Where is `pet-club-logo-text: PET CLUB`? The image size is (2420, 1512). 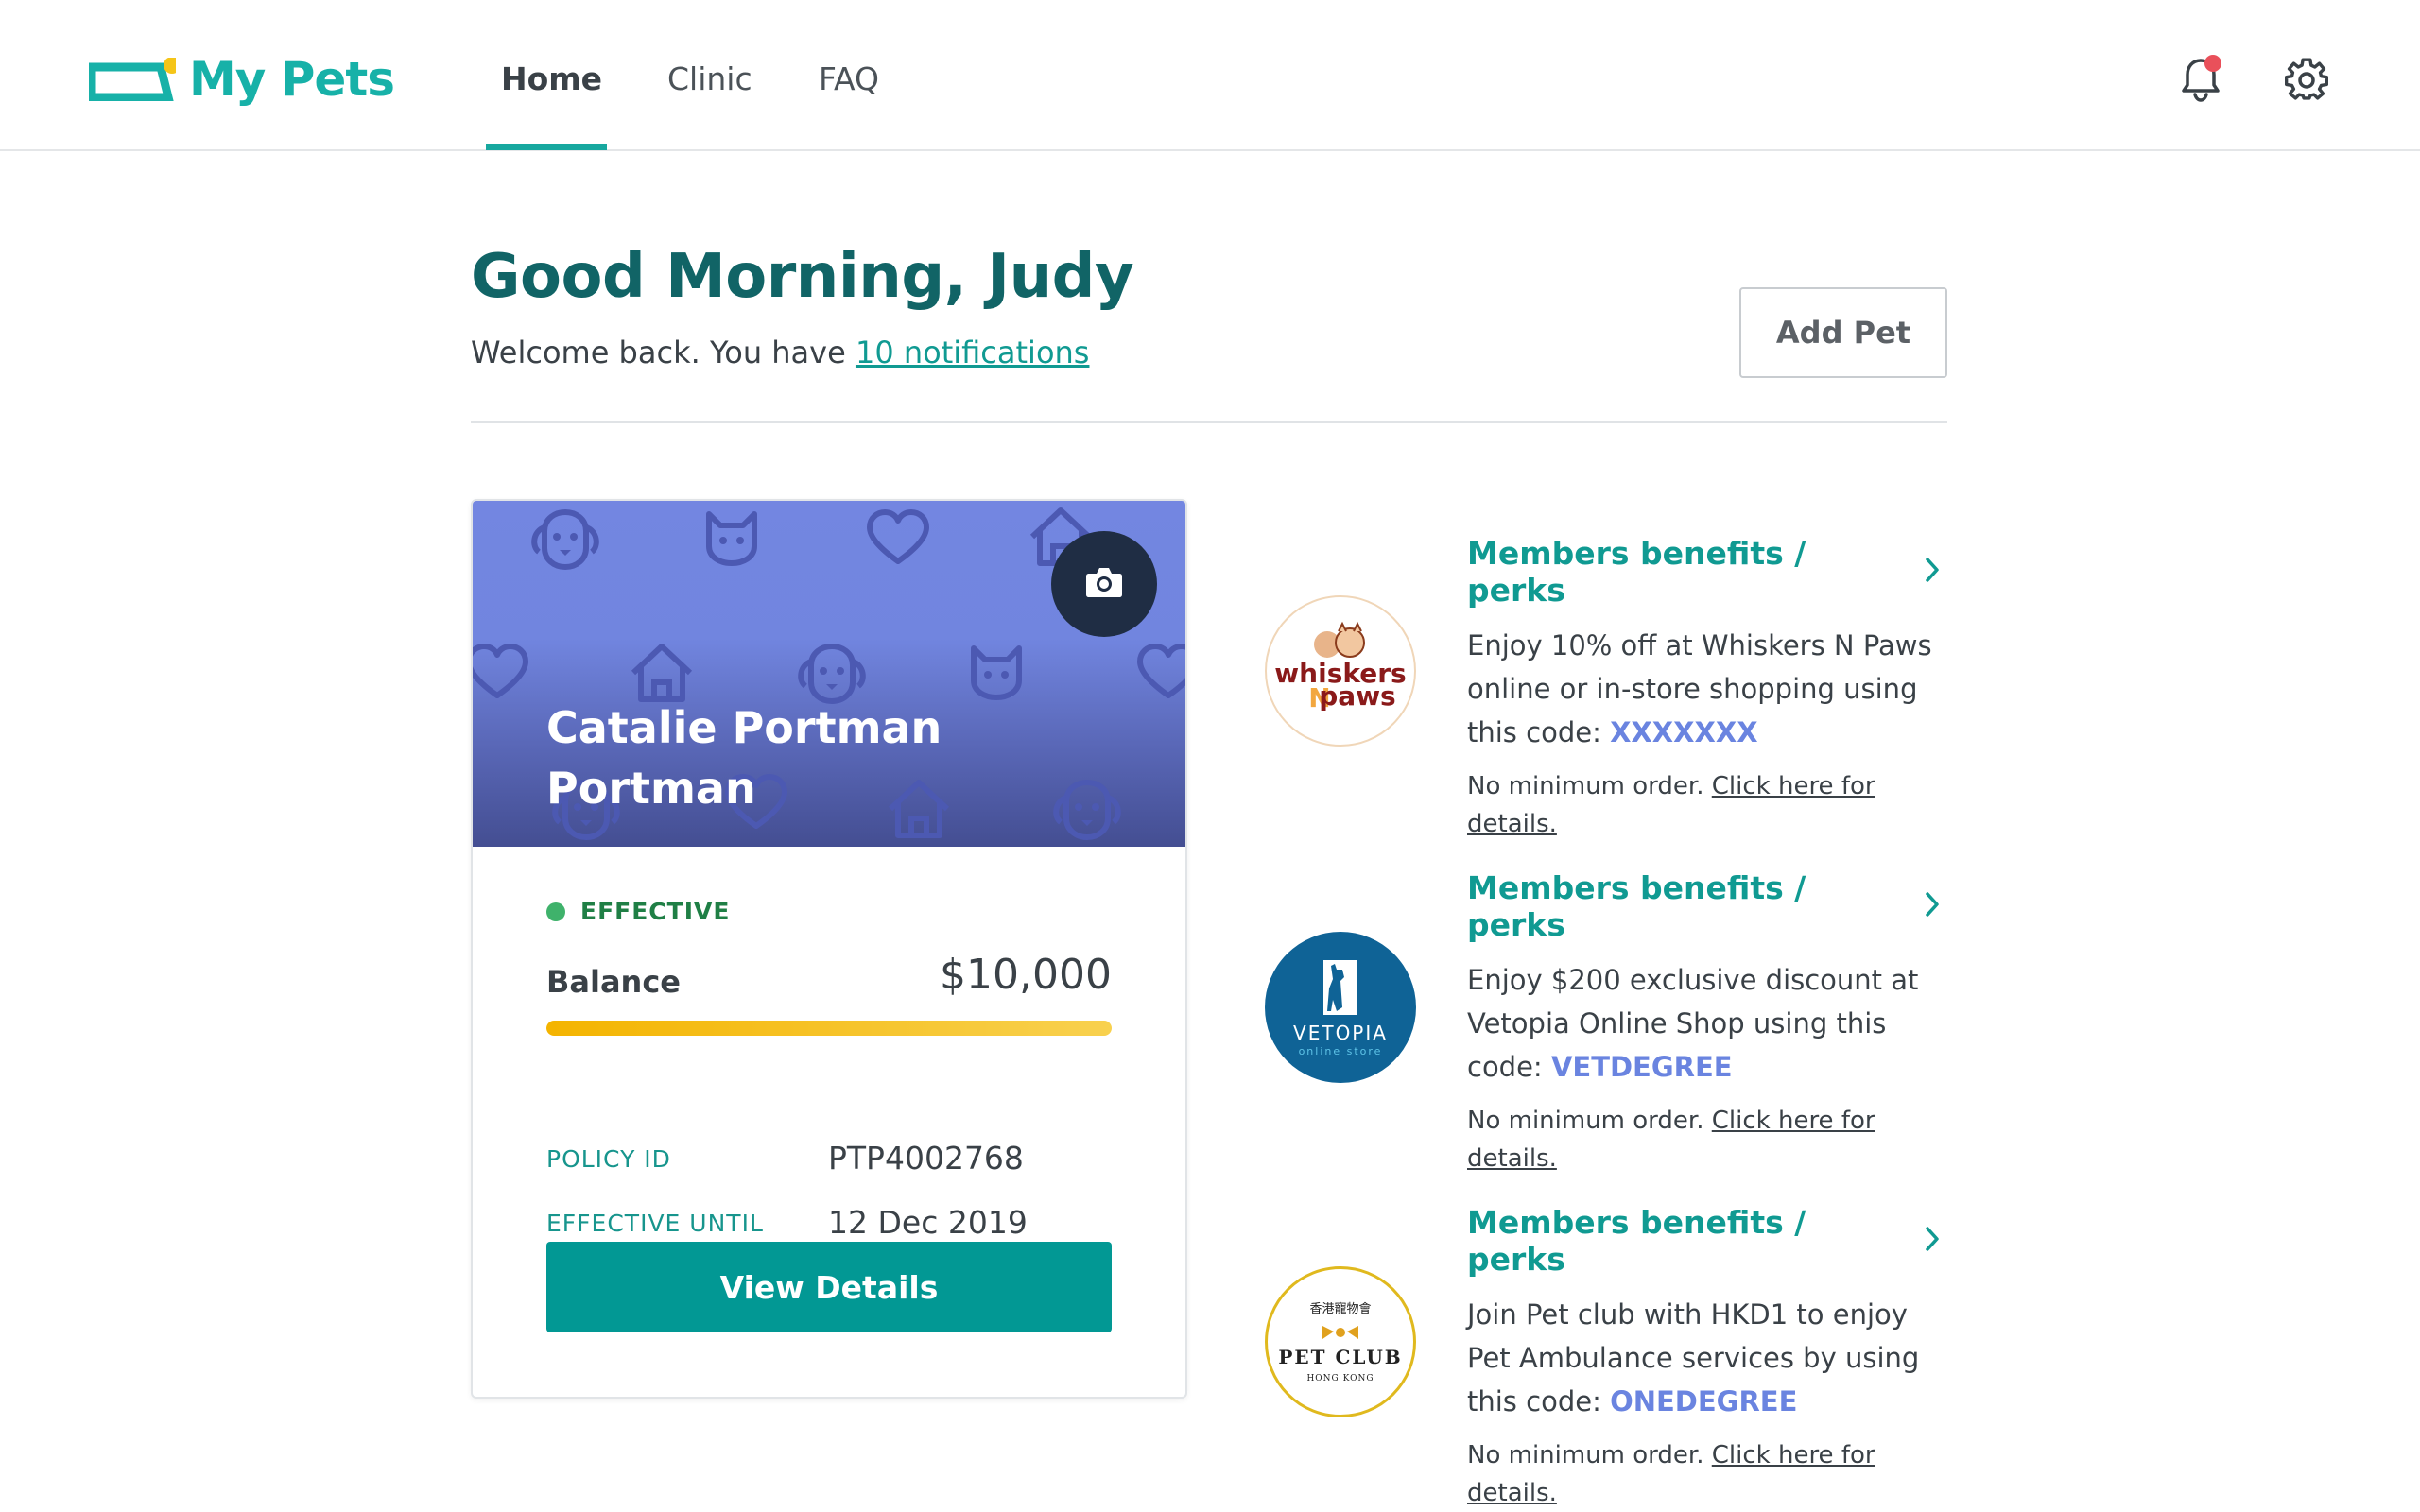 pet-club-logo-text: PET CLUB is located at coordinates (1340, 1357).